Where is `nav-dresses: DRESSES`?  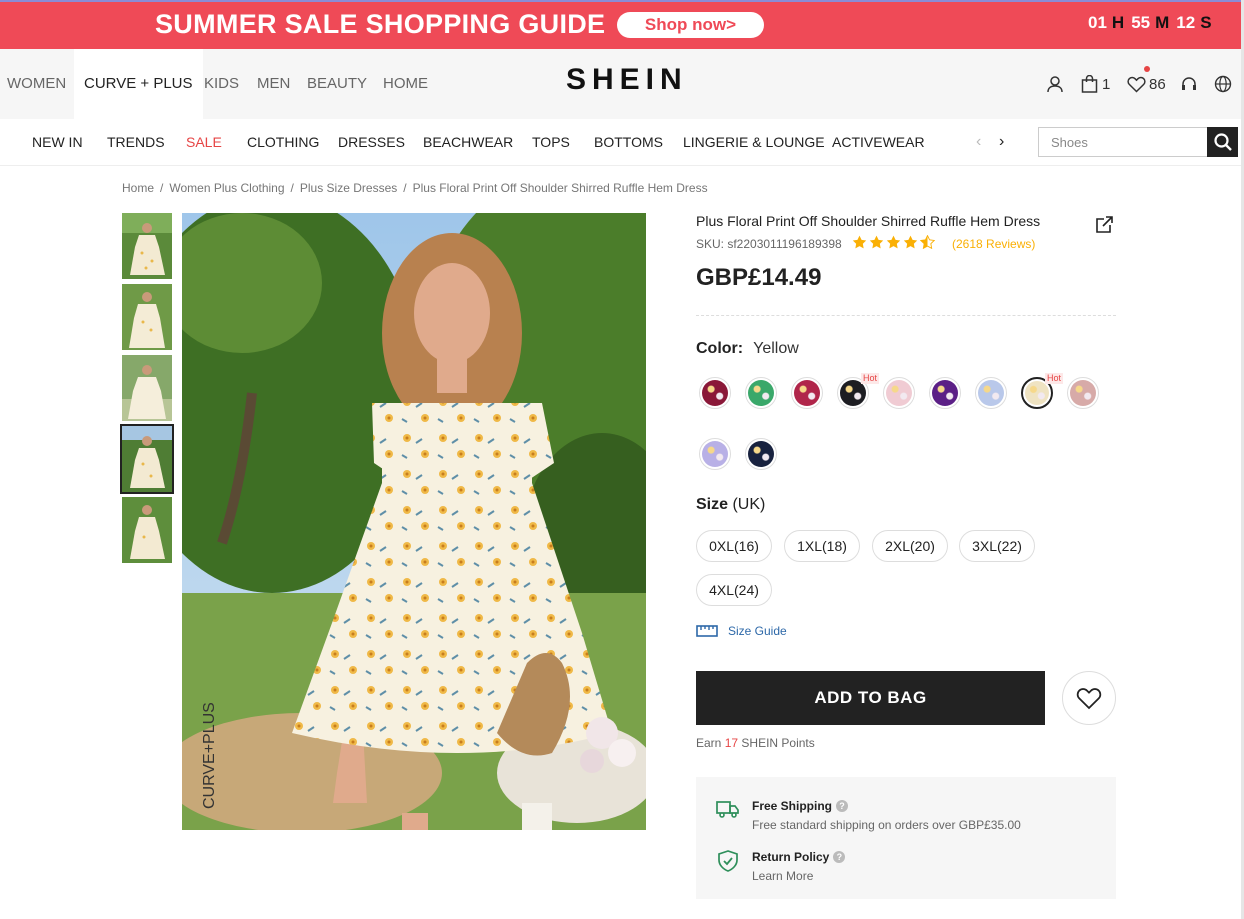 nav-dresses: DRESSES is located at coordinates (371, 142).